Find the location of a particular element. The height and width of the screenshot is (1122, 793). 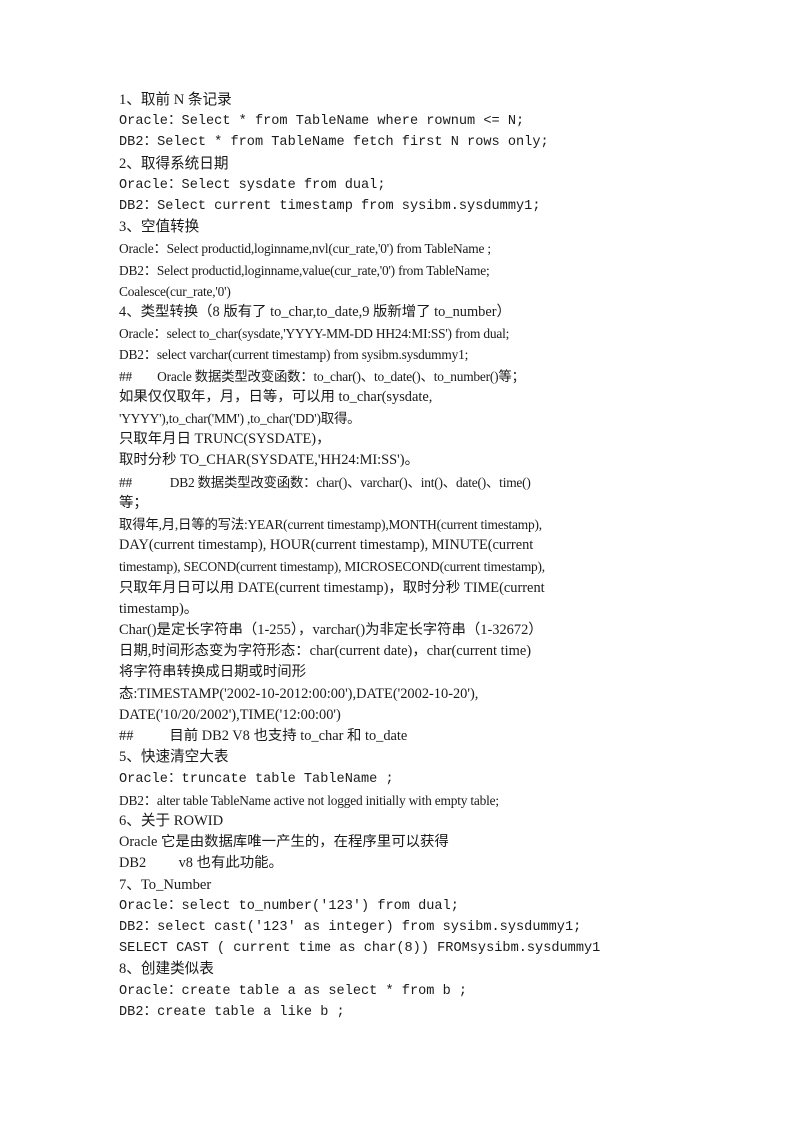

document-line: 8、创建类似表 is located at coordinates (166, 969).